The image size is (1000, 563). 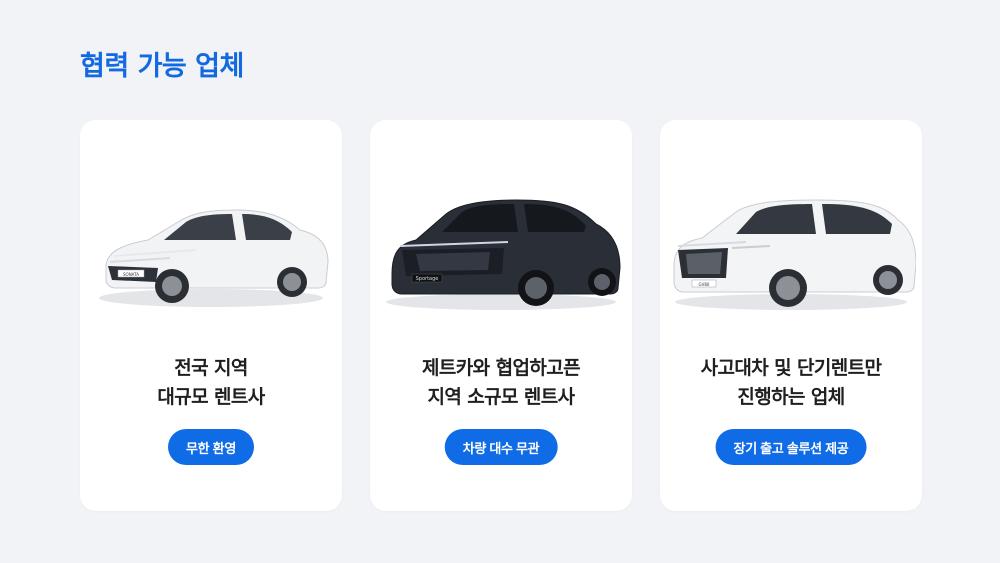 I want to click on plate-text: SONATA, so click(x=131, y=274).